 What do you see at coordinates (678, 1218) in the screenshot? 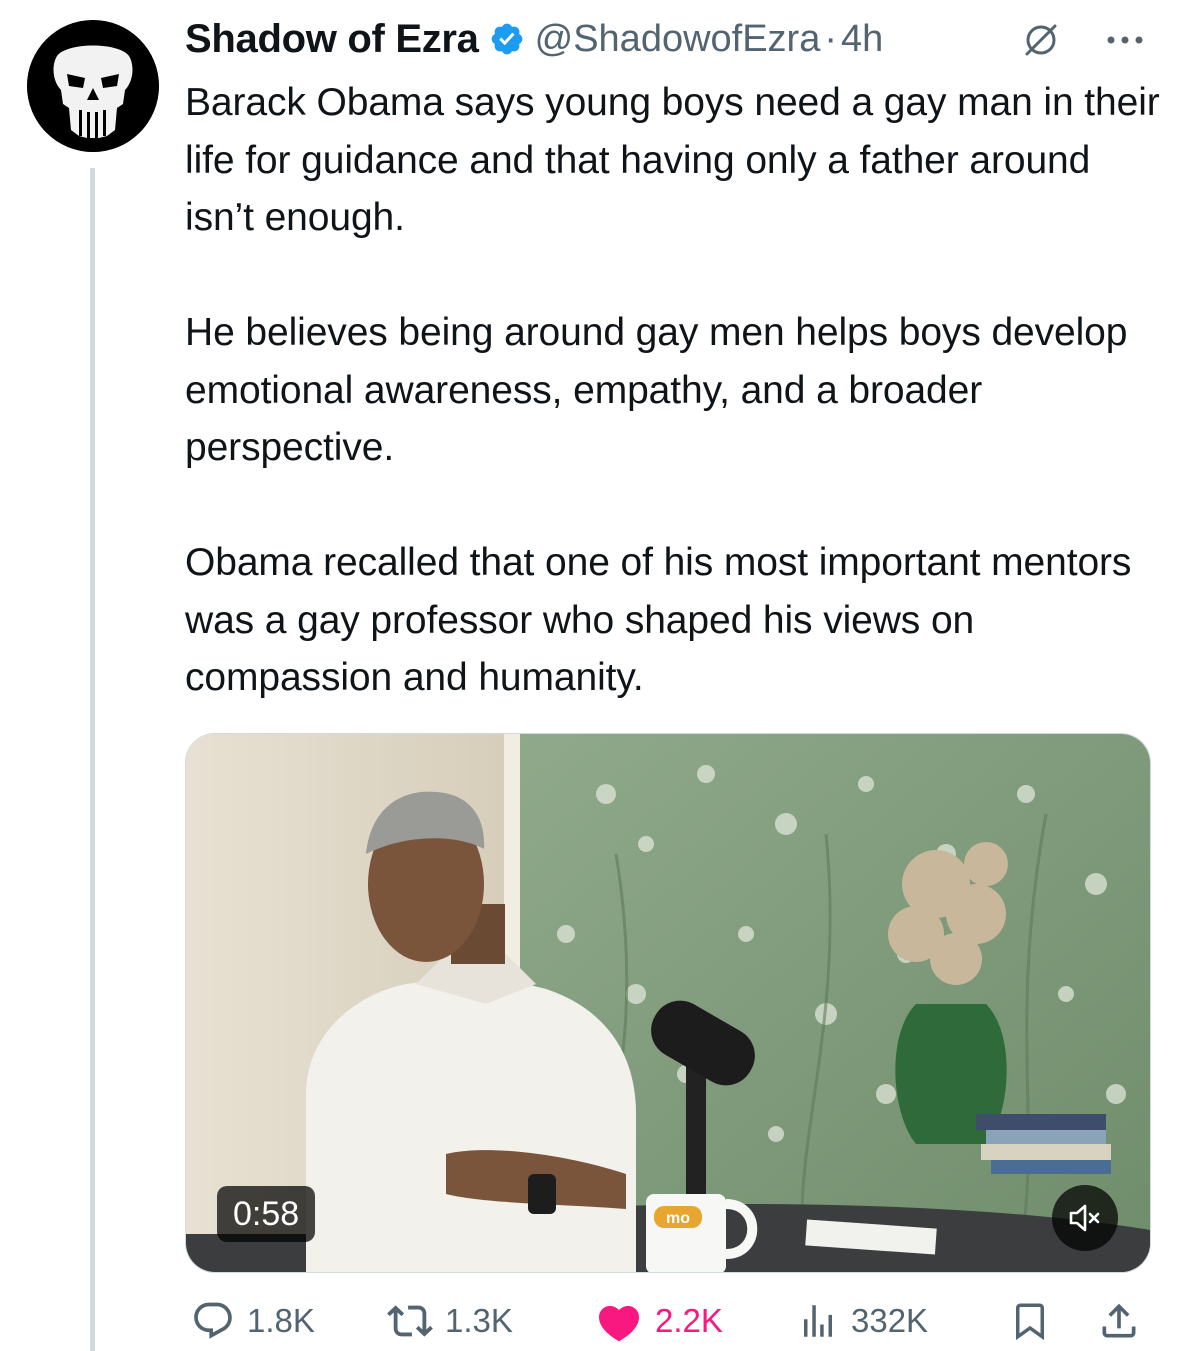
I see `mug-logo-text: mo` at bounding box center [678, 1218].